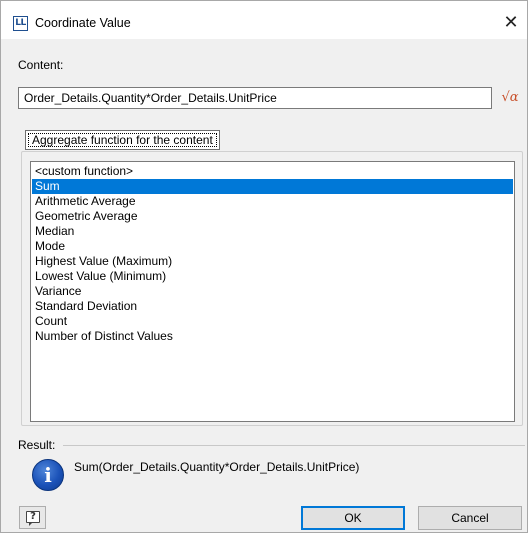 The image size is (528, 533). What do you see at coordinates (272, 186) in the screenshot?
I see `list-item: Sum` at bounding box center [272, 186].